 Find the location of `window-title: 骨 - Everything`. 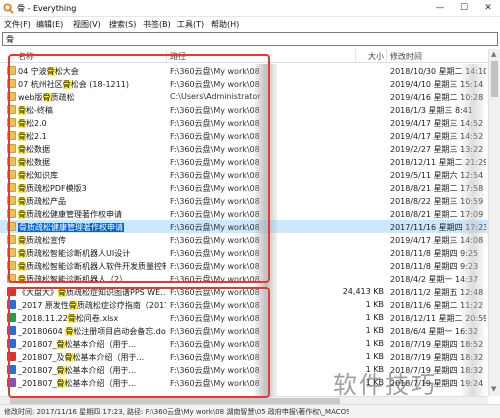

window-title: 骨 - Everything is located at coordinates (47, 8).